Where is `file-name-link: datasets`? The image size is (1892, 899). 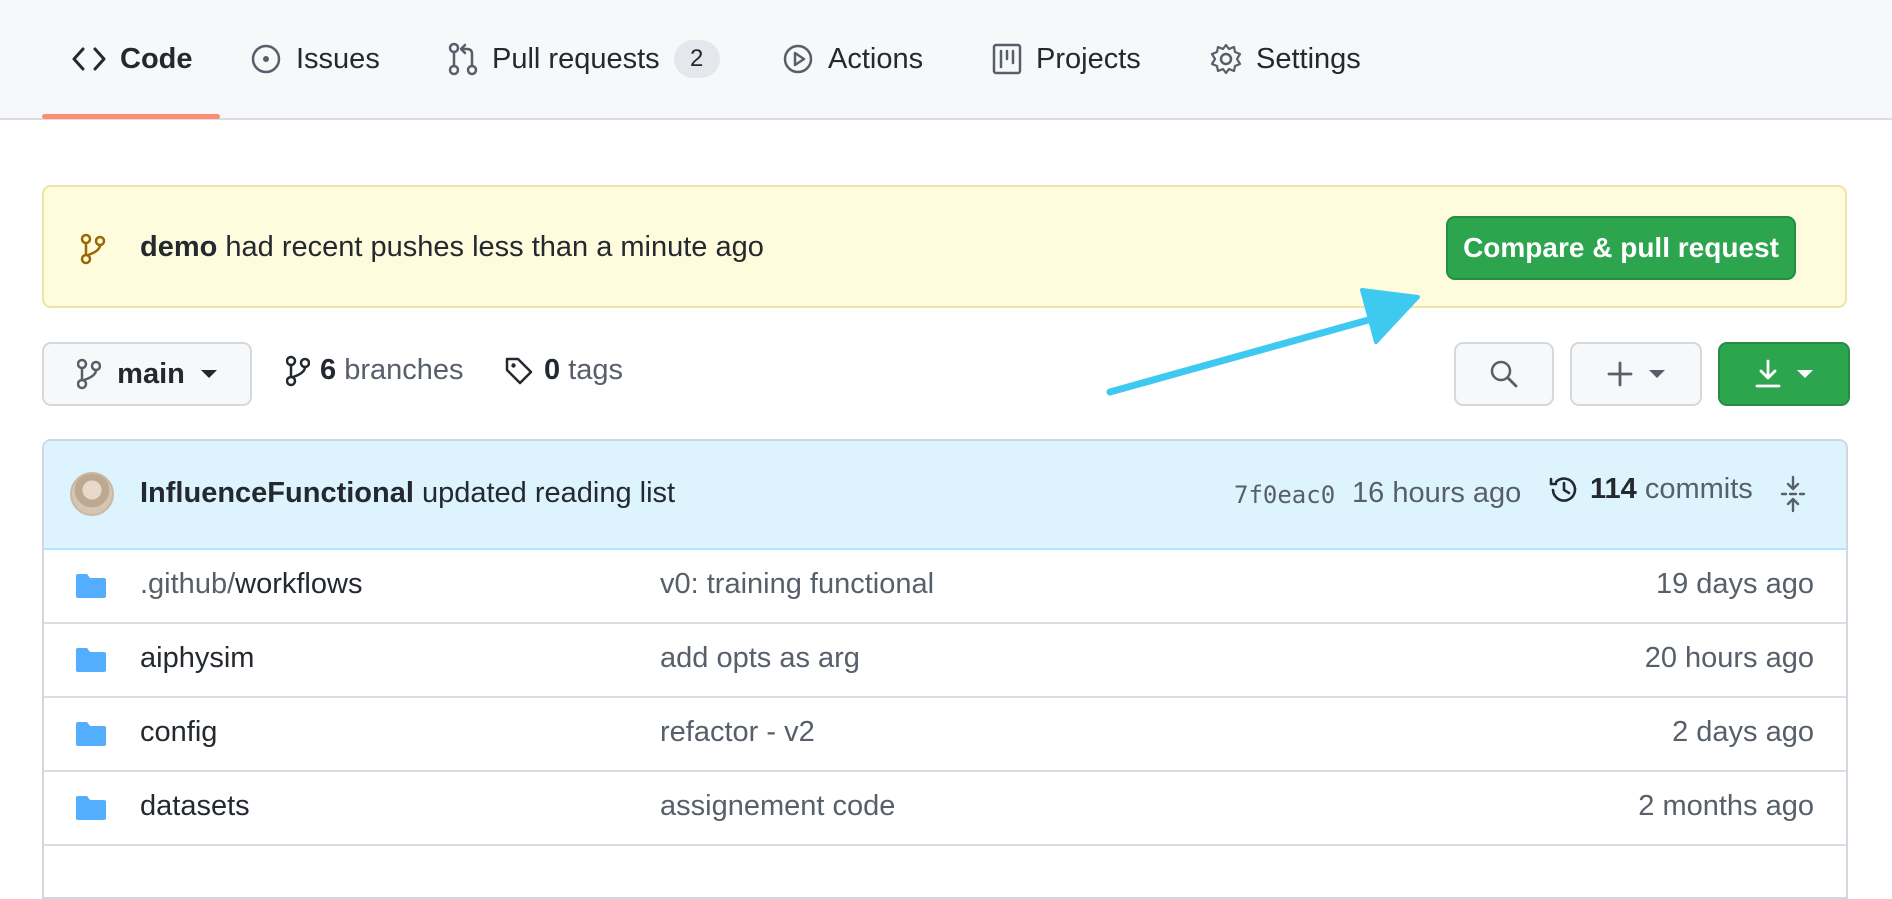 file-name-link: datasets is located at coordinates (195, 806).